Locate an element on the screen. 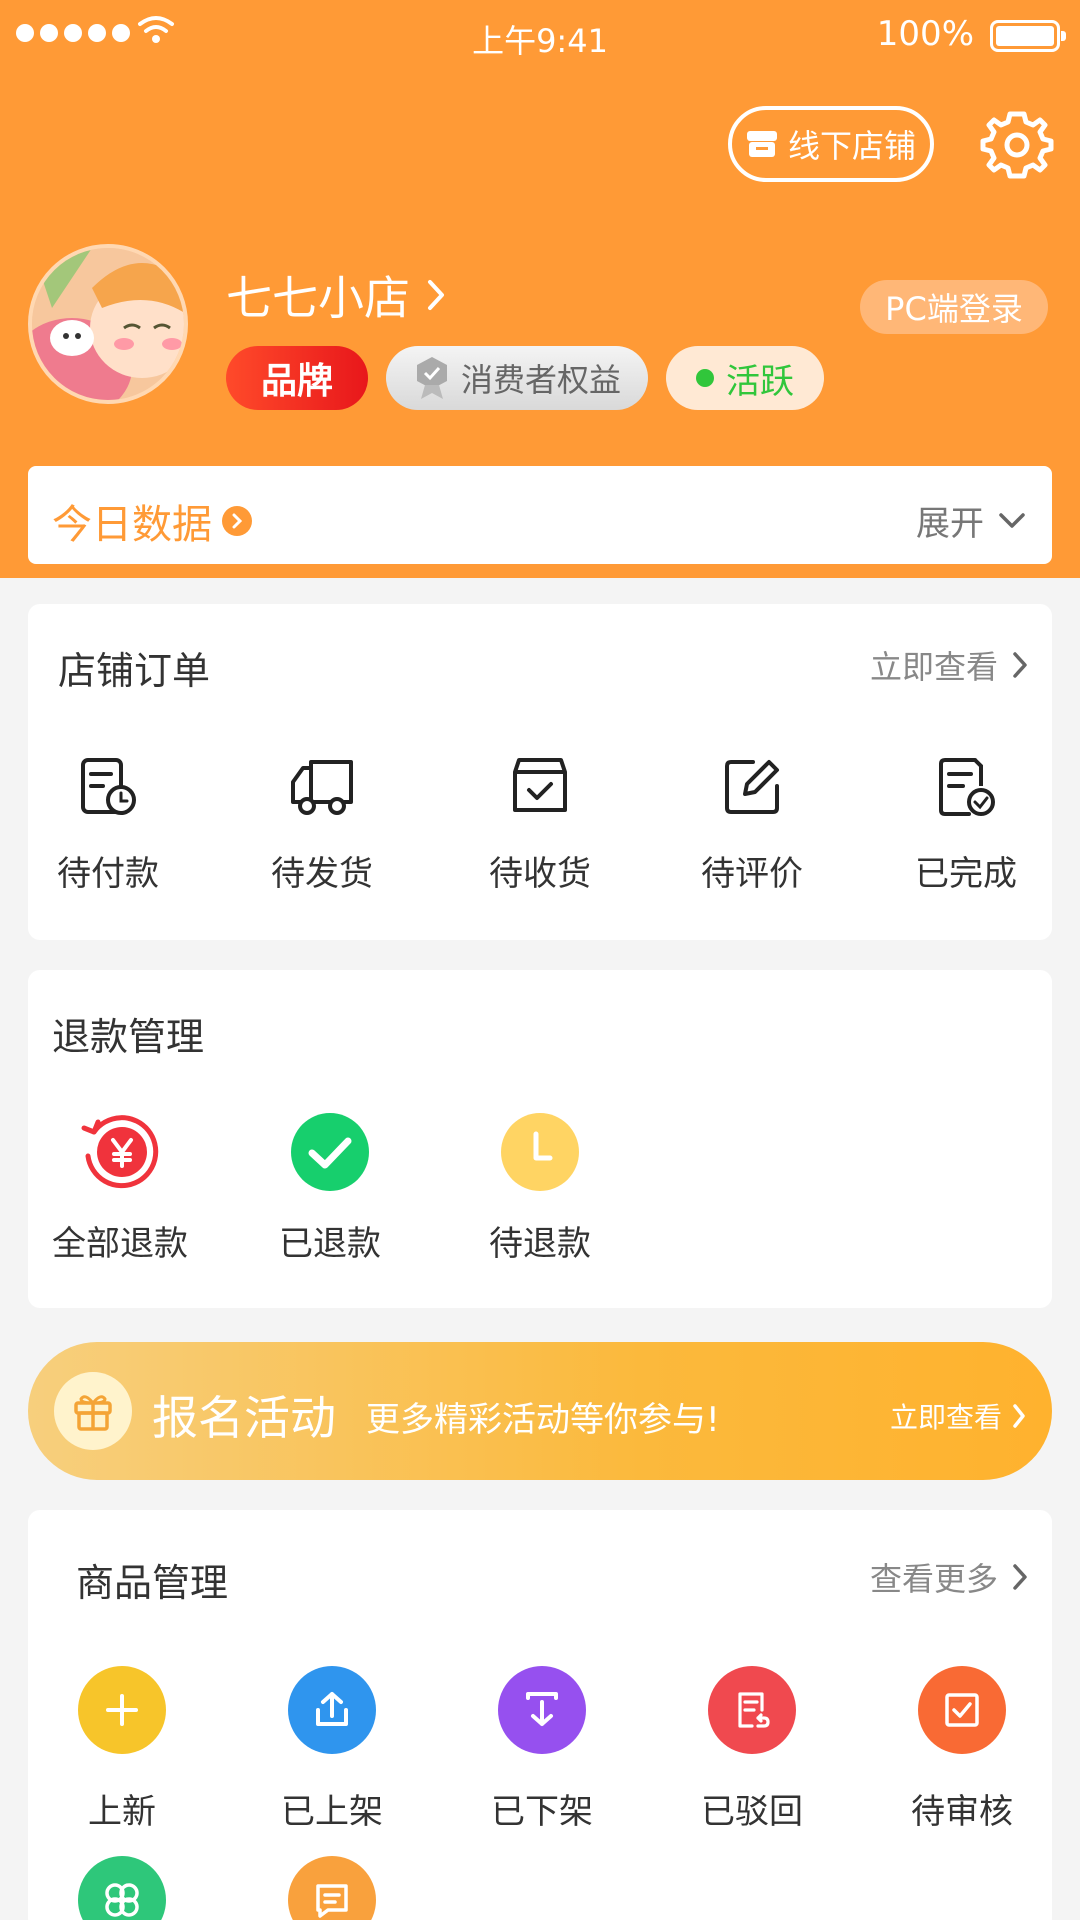  review-check-icon is located at coordinates (962, 1710).